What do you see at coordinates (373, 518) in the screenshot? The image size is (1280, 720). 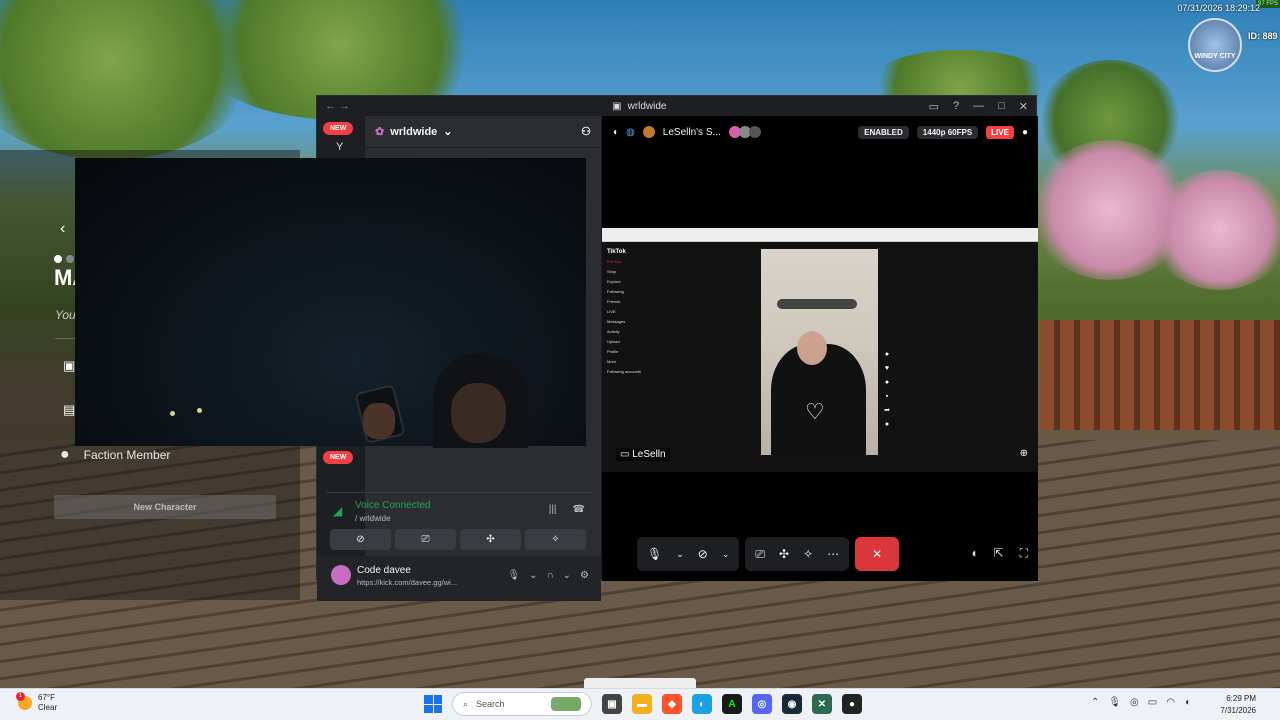 I see `voice-channel: / wrldwide` at bounding box center [373, 518].